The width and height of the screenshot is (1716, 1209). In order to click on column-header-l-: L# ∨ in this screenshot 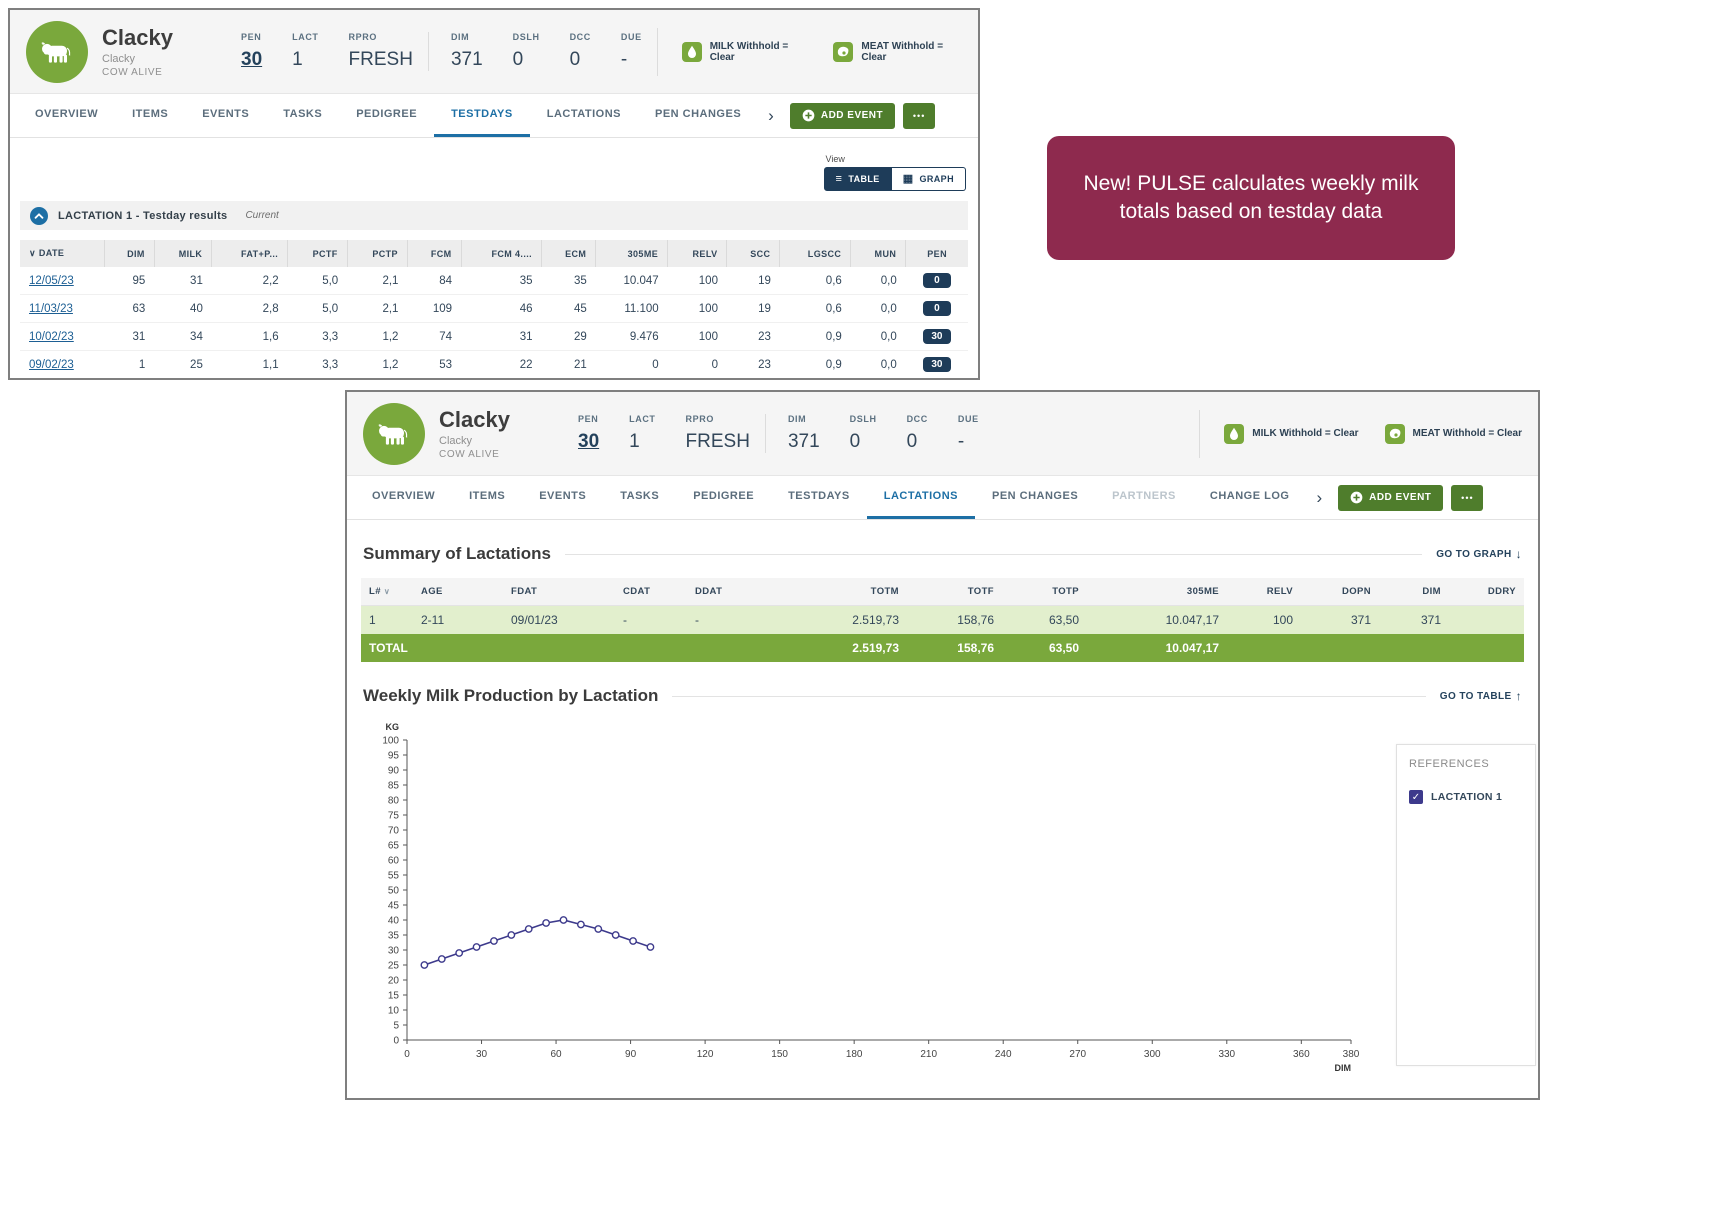, I will do `click(387, 592)`.